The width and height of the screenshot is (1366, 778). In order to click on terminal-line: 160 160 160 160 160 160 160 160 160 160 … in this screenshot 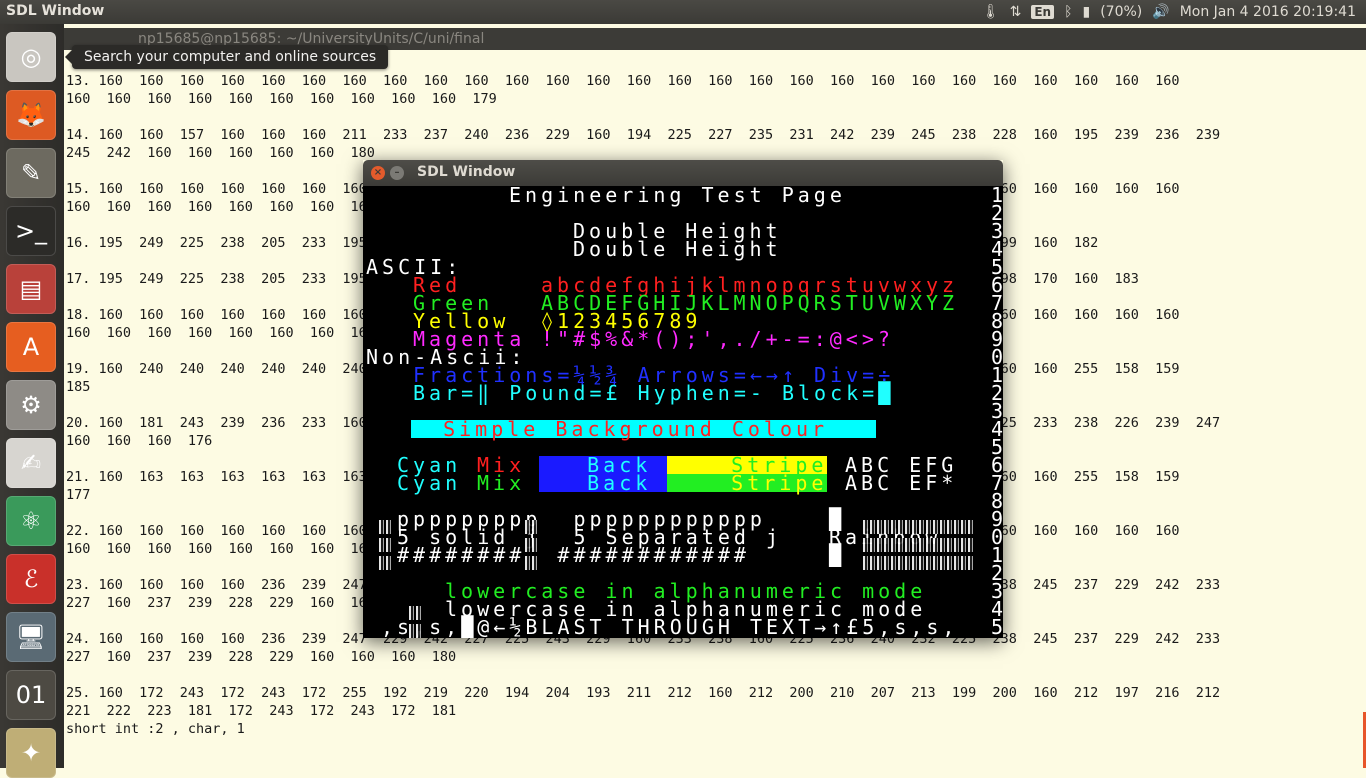, I will do `click(281, 99)`.